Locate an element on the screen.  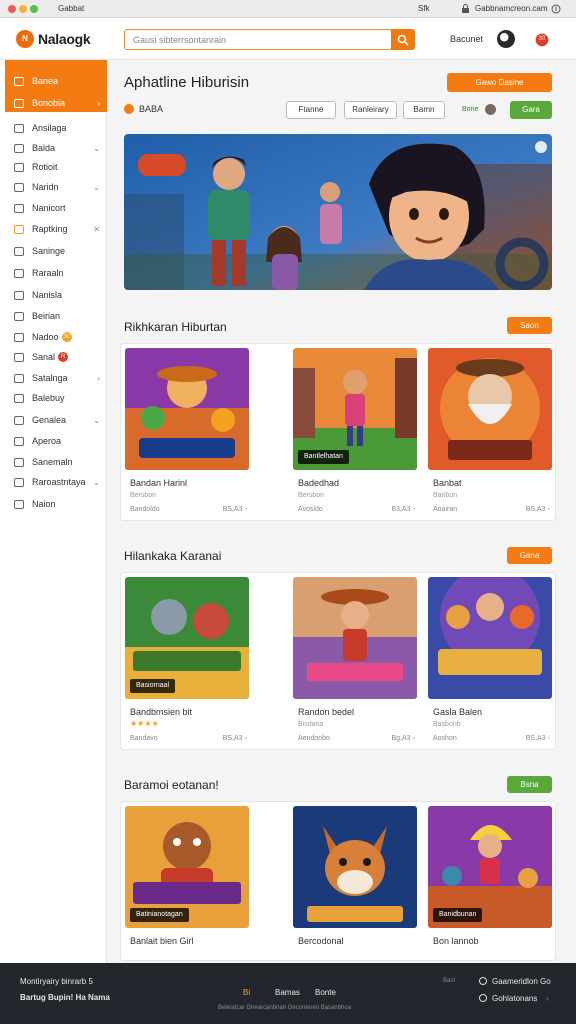
sidebar-item-sanemaln: Sanemaln is located at coordinates (59, 462).